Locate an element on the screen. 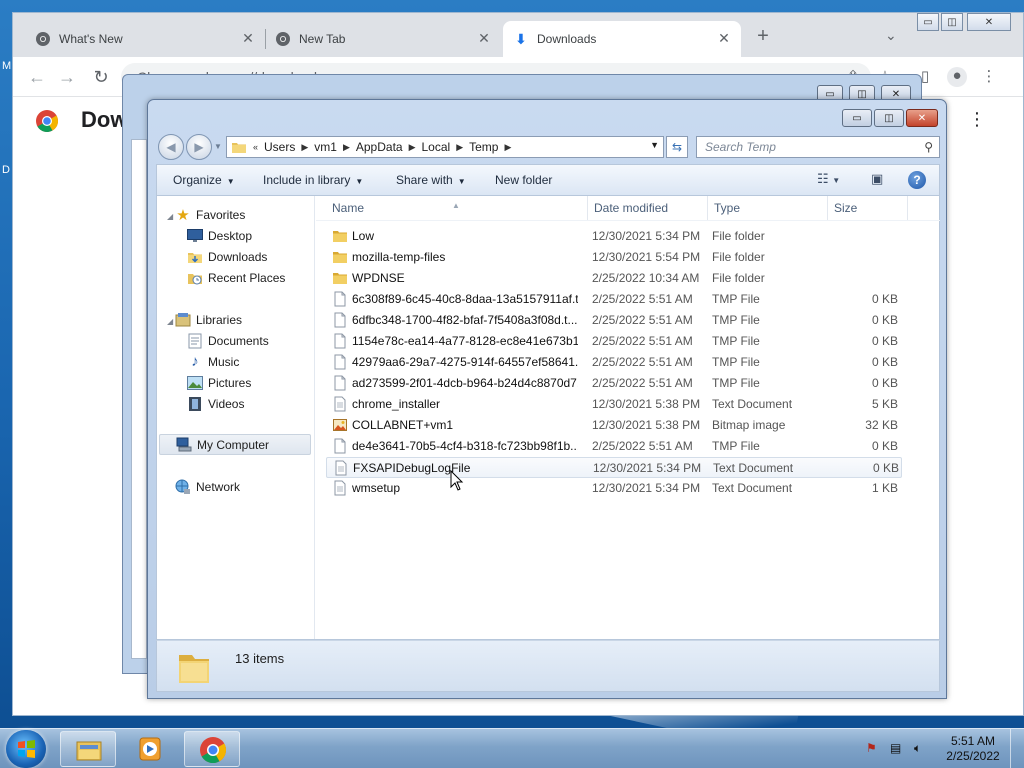 The image size is (1024, 768). nav-music: ♪ Music is located at coordinates (213, 361).